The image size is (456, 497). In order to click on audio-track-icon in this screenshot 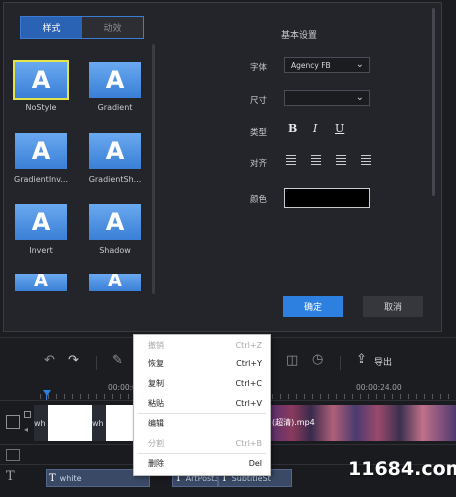, I will do `click(13, 455)`.